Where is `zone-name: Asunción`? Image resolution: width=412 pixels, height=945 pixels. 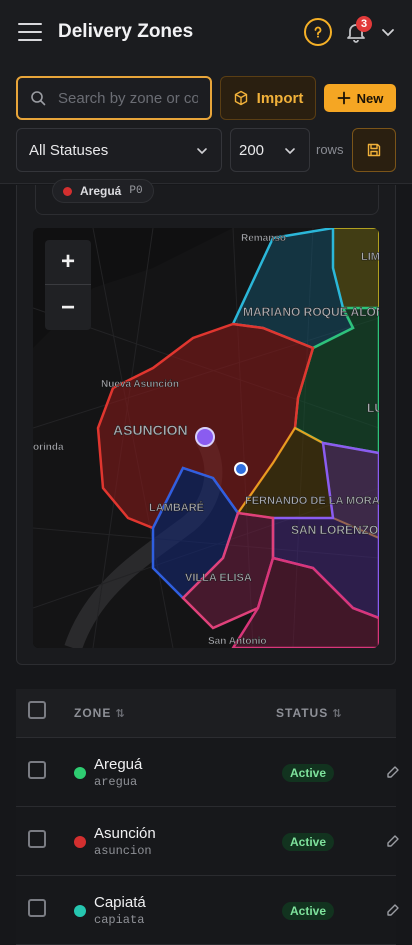 zone-name: Asunción is located at coordinates (125, 833).